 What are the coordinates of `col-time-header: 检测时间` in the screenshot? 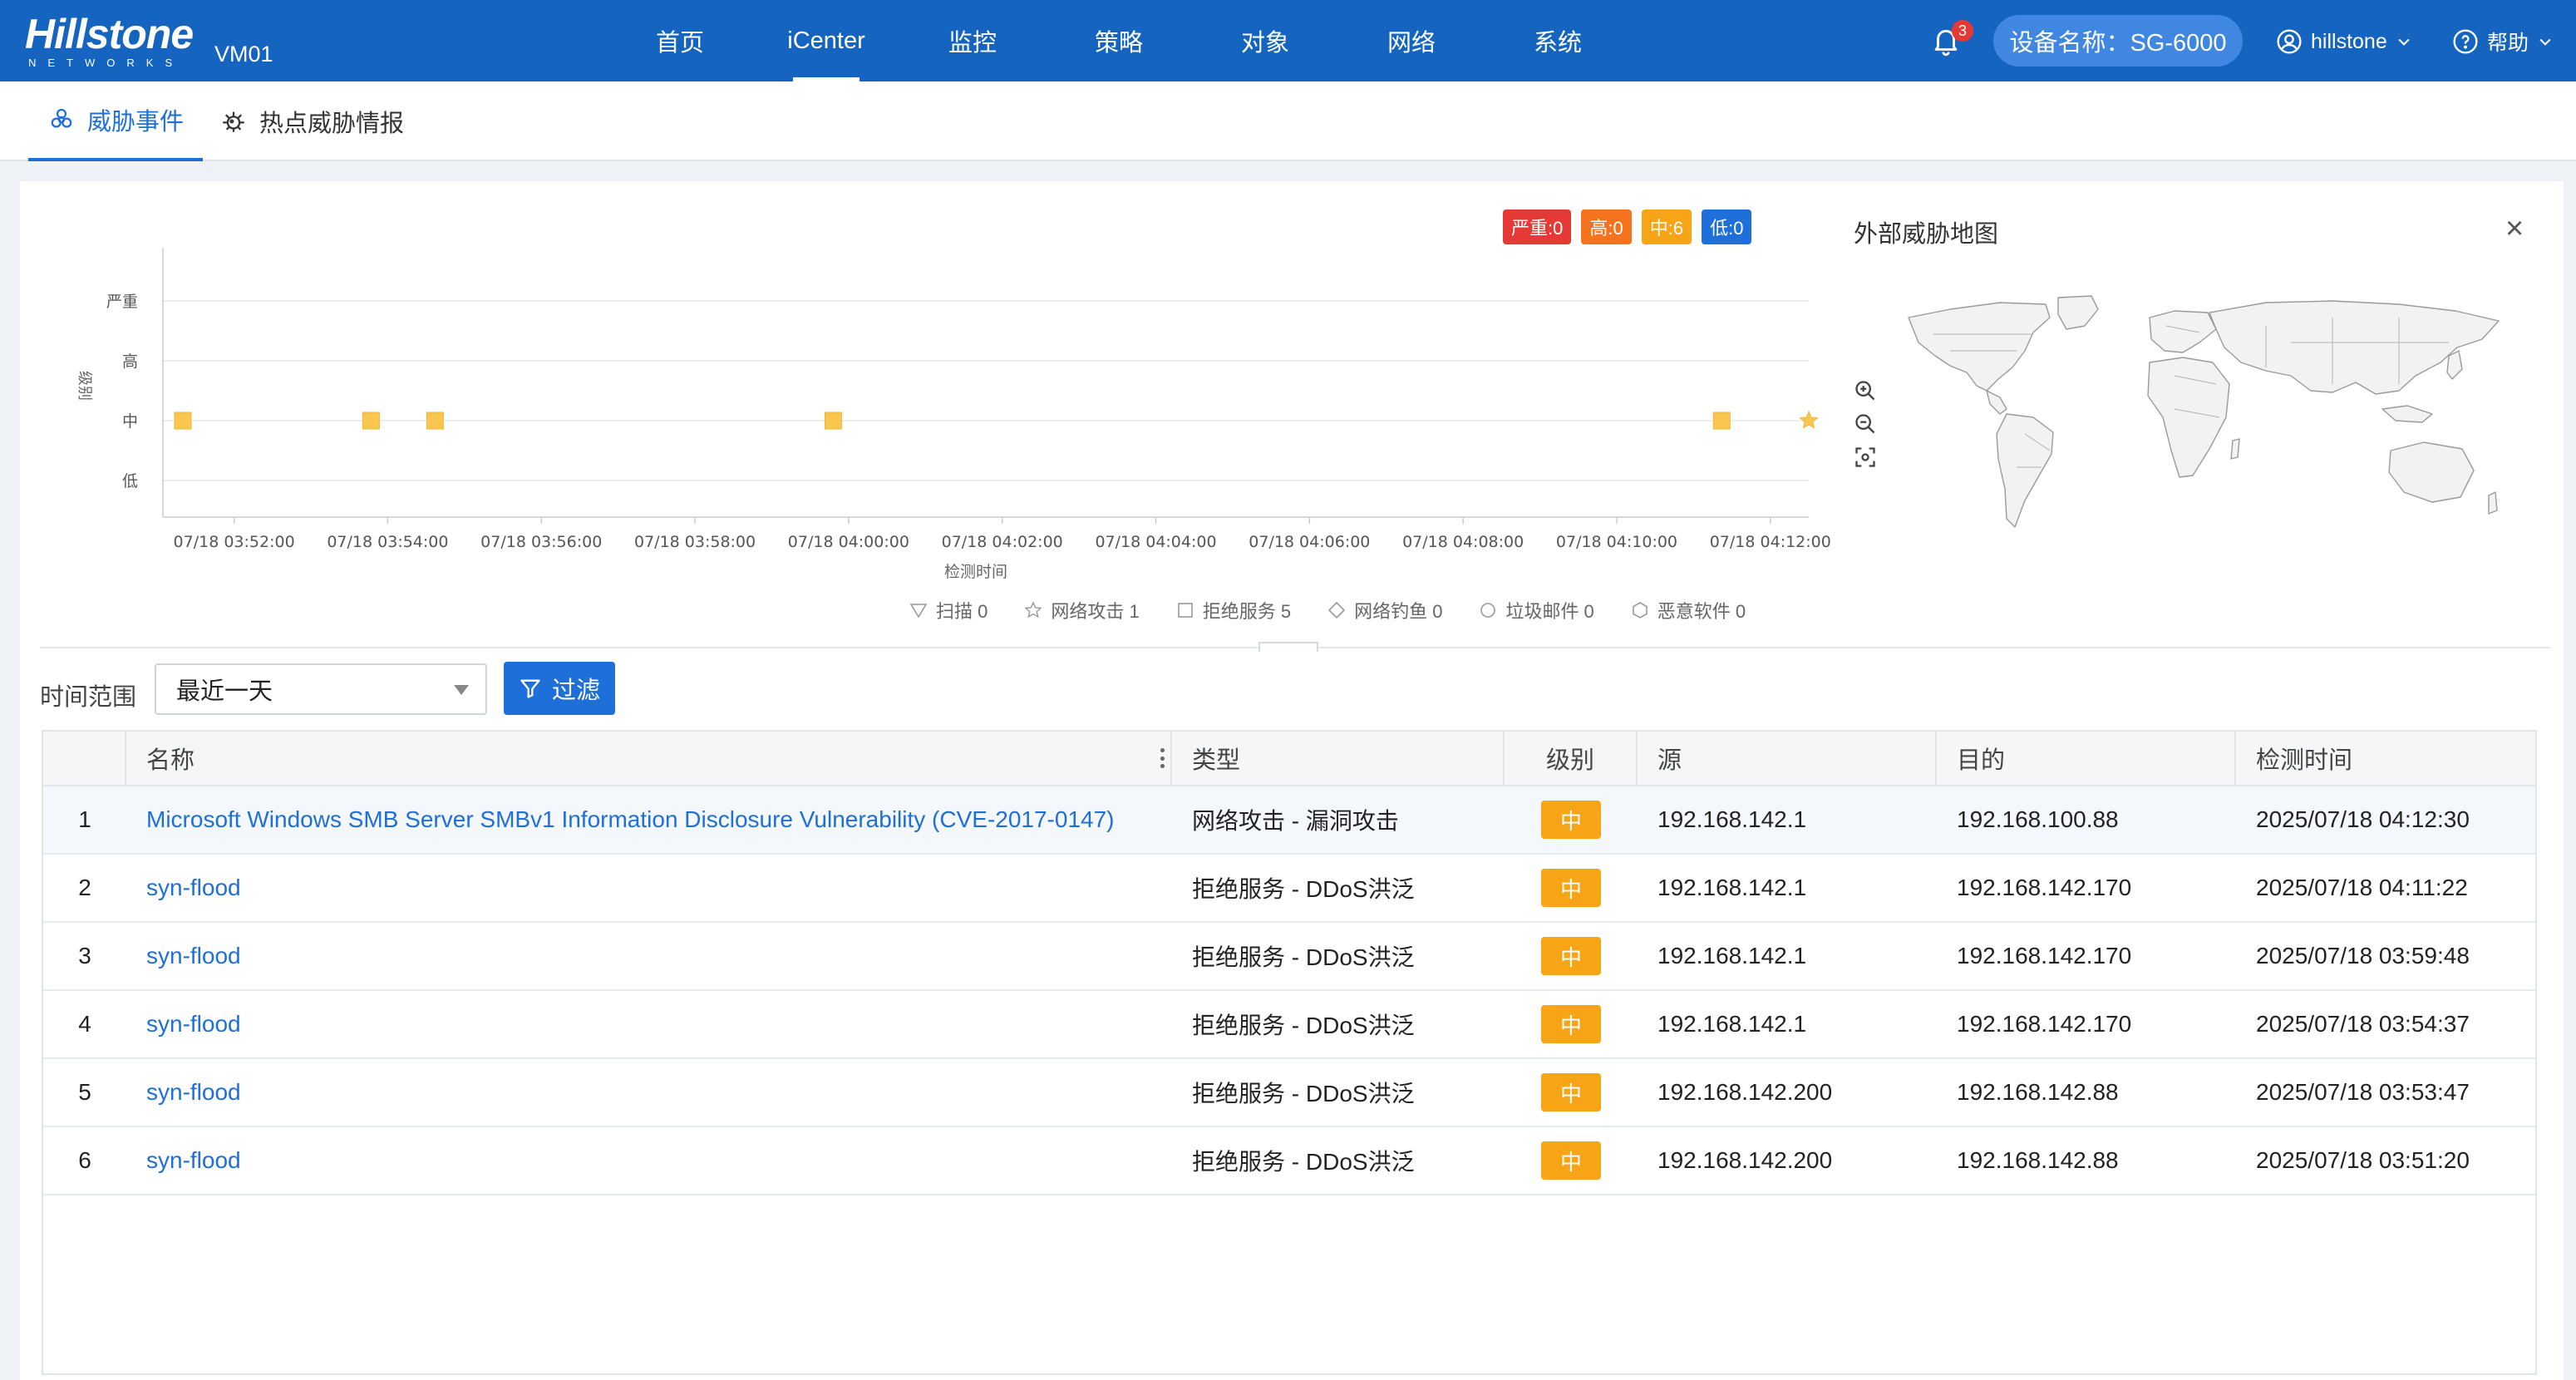 It's located at (2385, 759).